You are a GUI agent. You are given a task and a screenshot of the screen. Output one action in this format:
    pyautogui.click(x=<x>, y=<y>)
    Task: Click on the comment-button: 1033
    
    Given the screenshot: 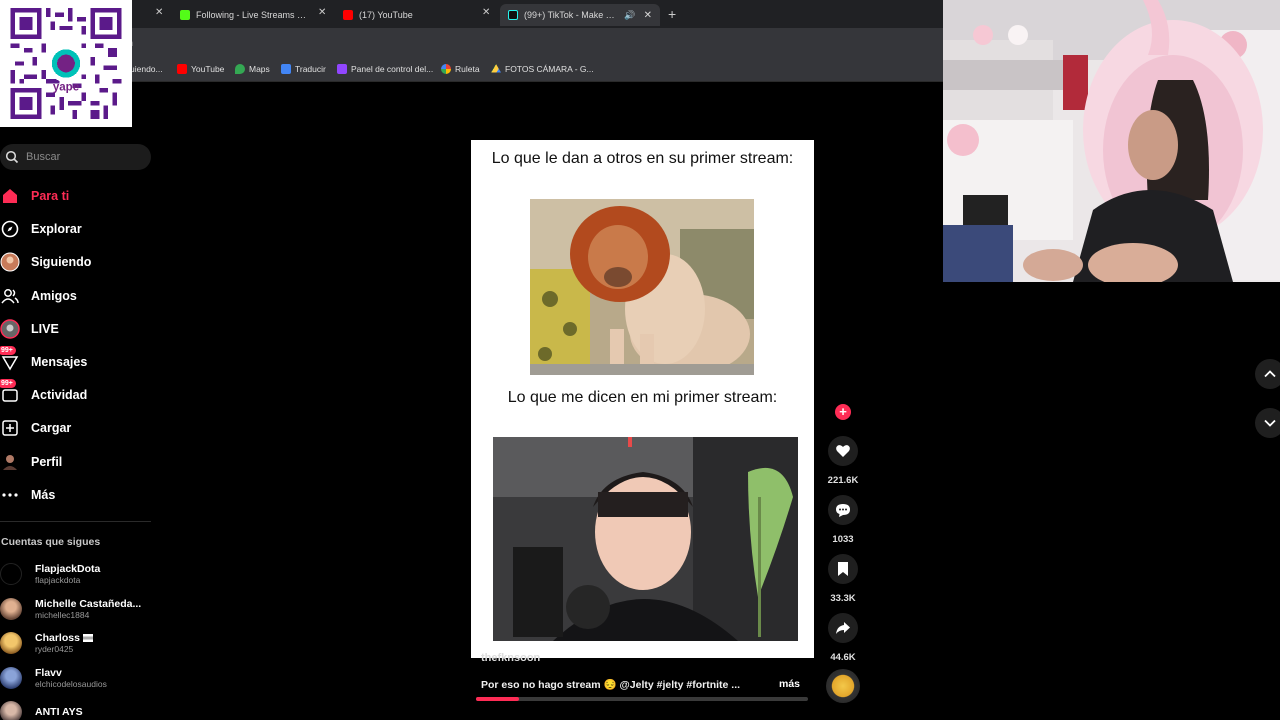 What is the action you would take?
    pyautogui.click(x=843, y=520)
    